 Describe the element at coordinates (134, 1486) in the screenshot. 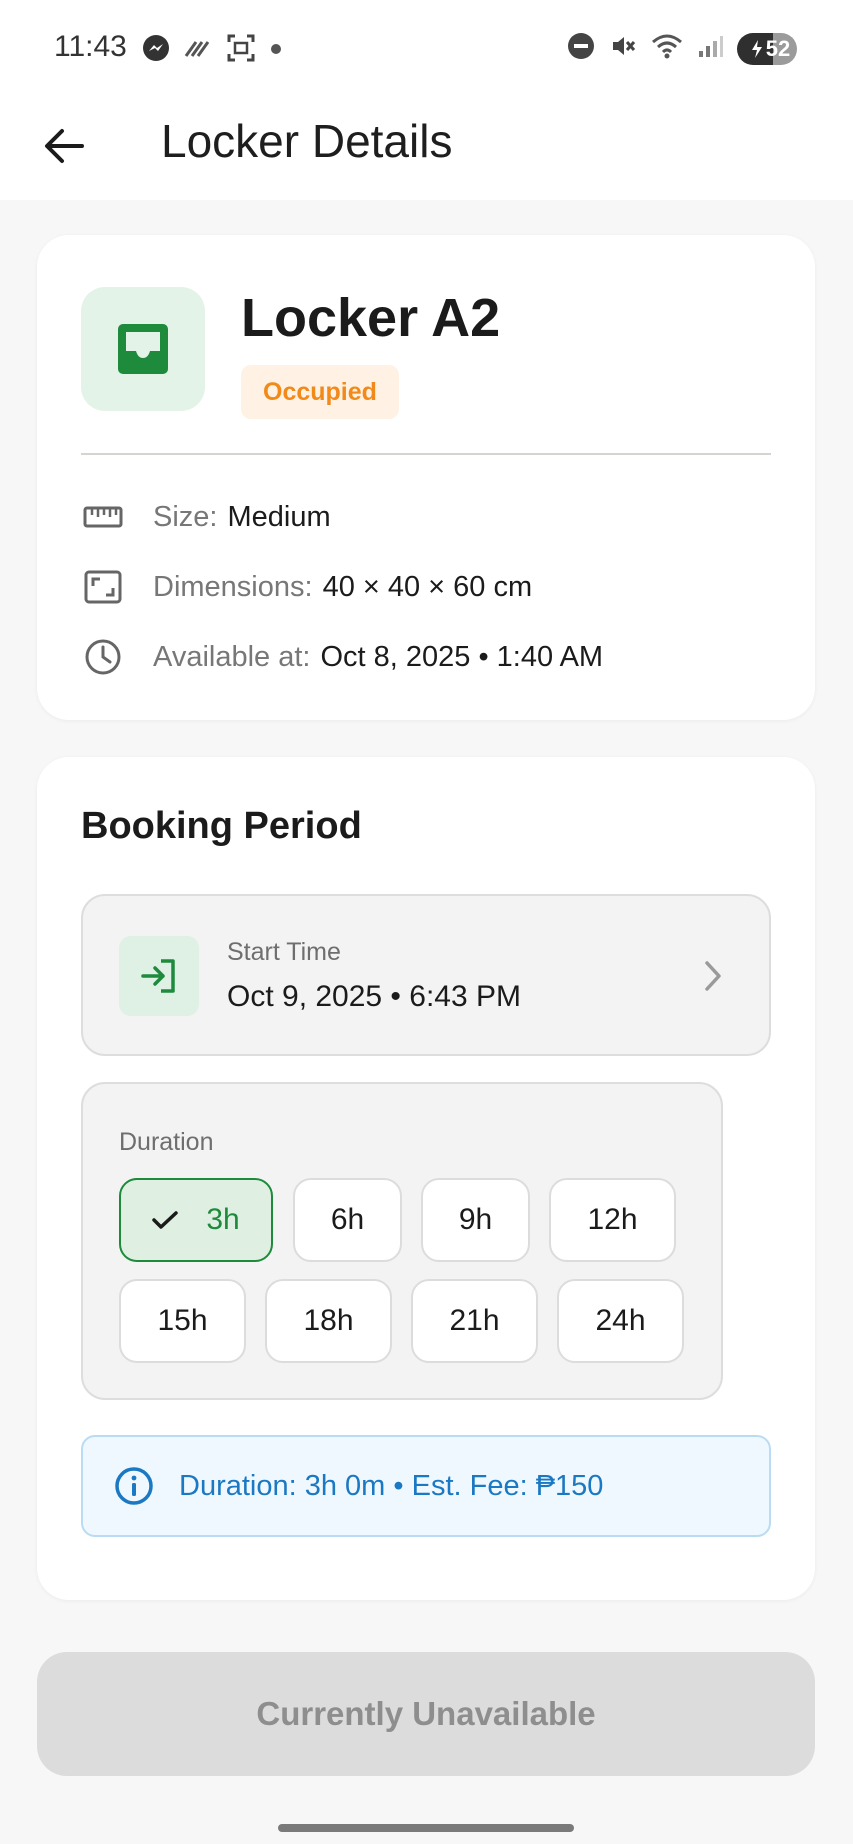

I see `info-icon` at that location.